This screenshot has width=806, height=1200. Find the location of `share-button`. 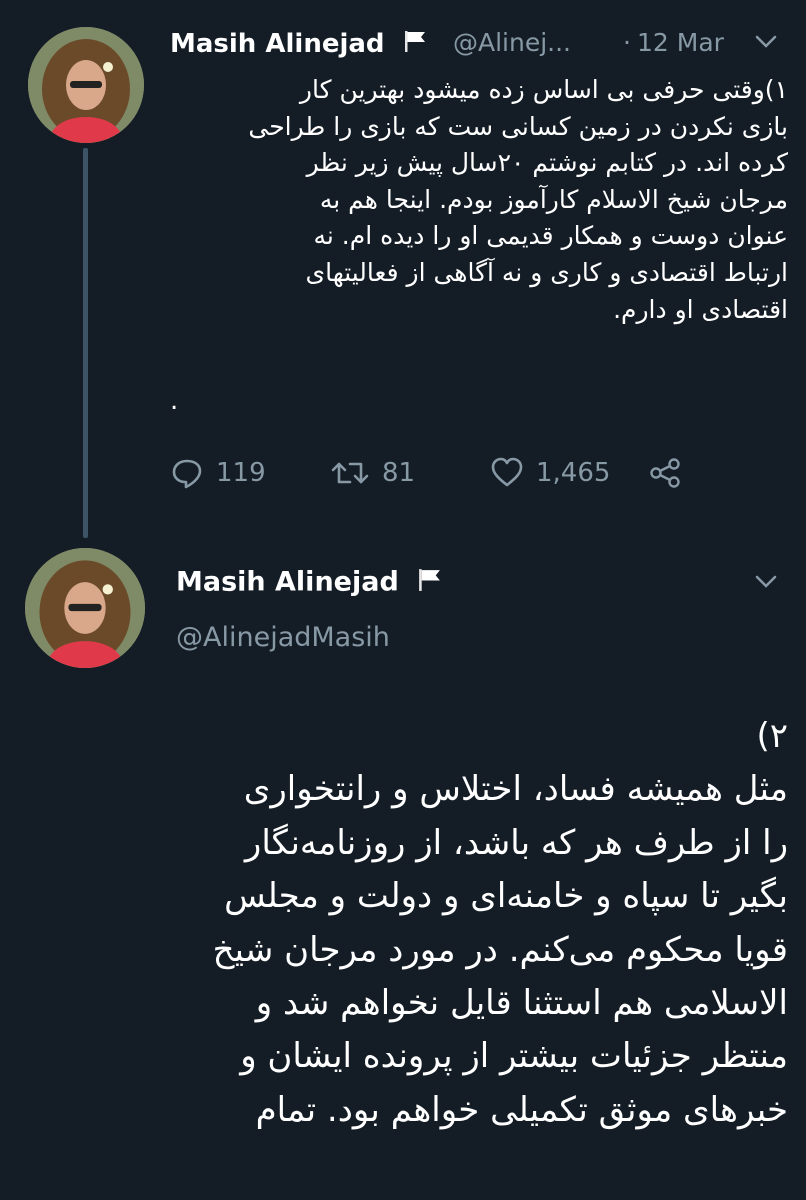

share-button is located at coordinates (665, 473).